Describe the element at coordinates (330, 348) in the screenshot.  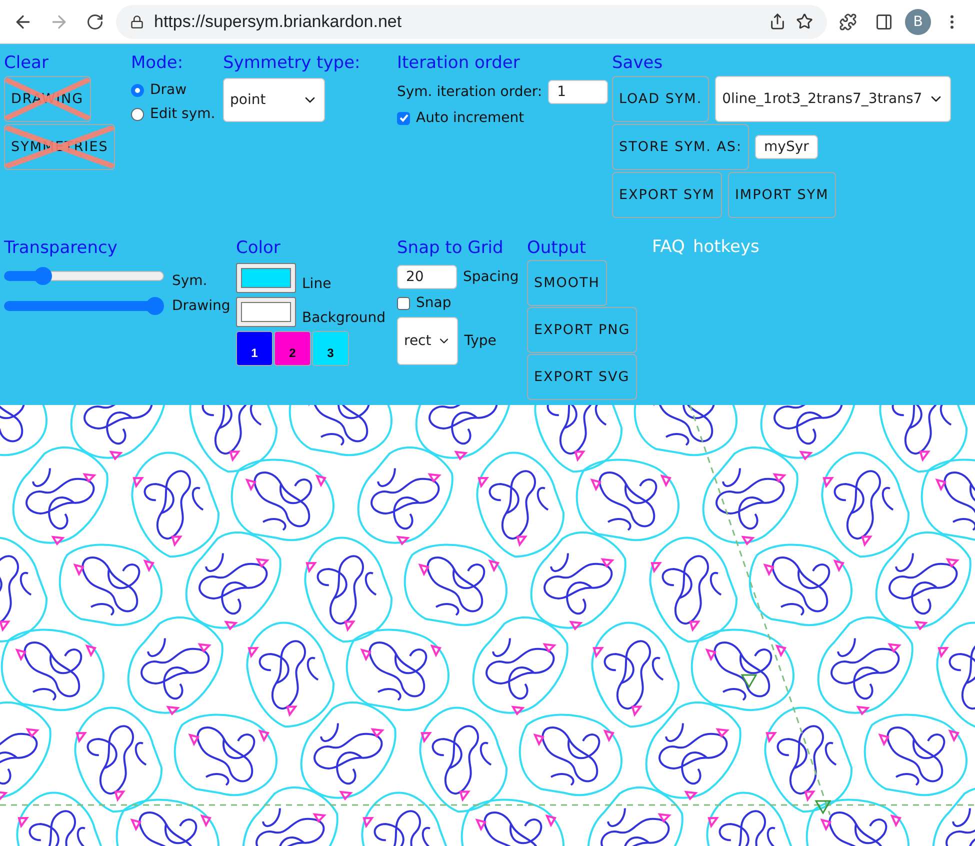
I see `palette-button: 3` at that location.